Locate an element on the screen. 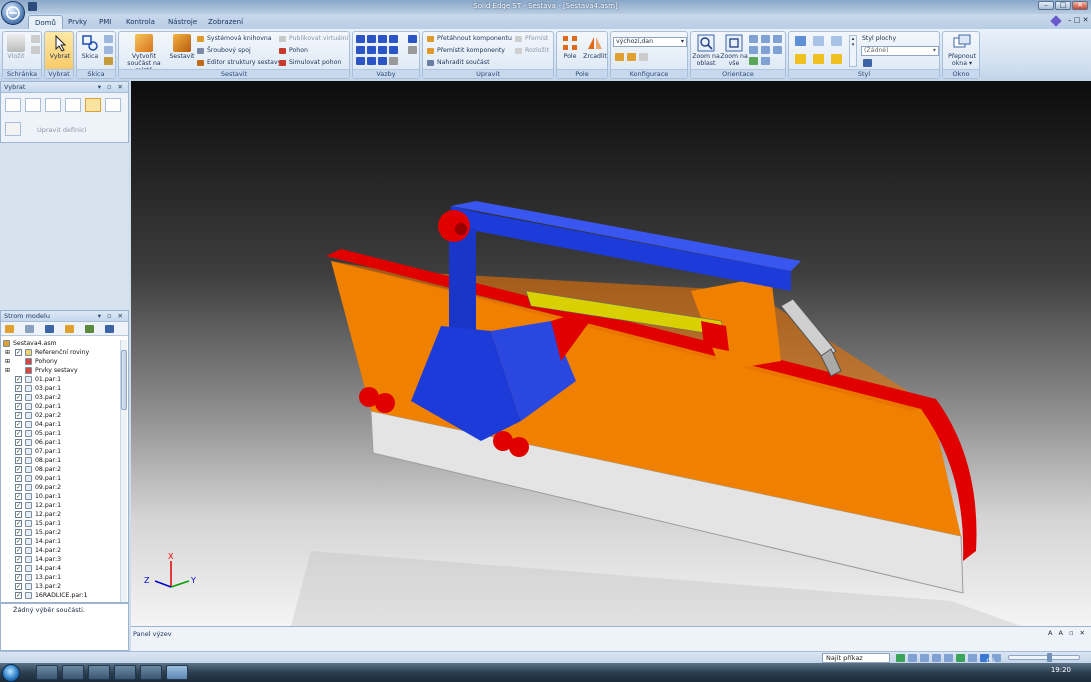 The image size is (1091, 682). transfer-button: Přemíst is located at coordinates (531, 39).